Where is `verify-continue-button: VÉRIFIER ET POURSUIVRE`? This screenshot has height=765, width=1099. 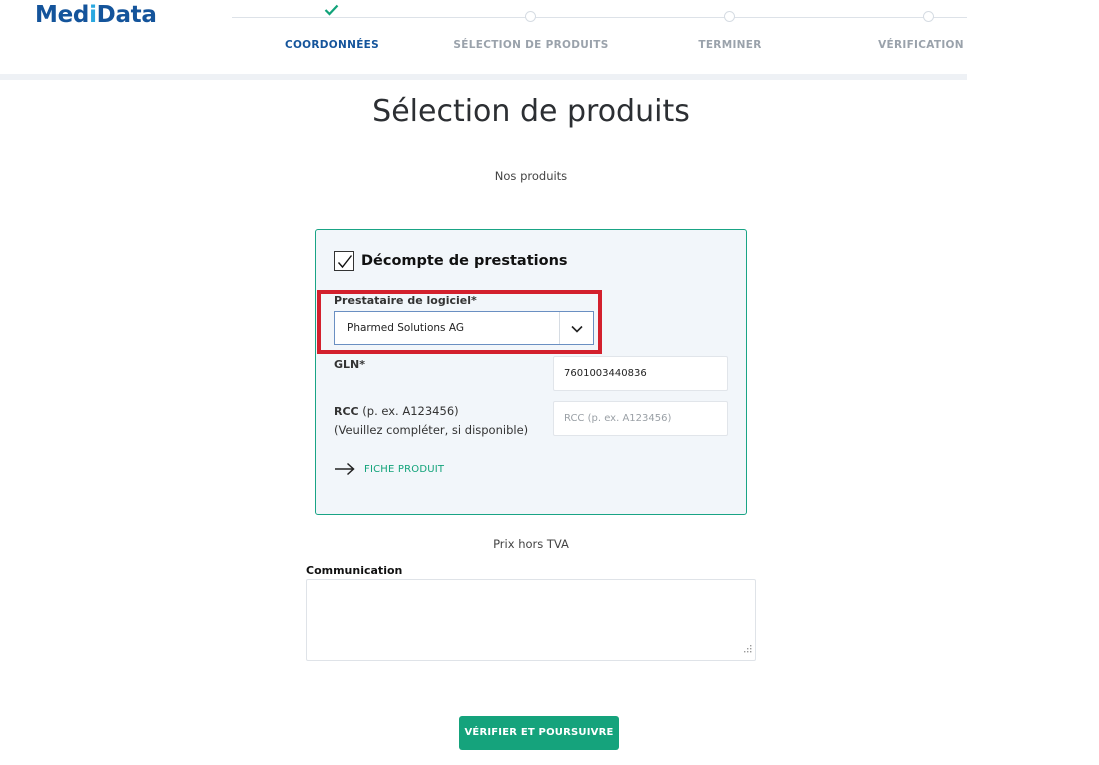 verify-continue-button: VÉRIFIER ET POURSUIVRE is located at coordinates (539, 733).